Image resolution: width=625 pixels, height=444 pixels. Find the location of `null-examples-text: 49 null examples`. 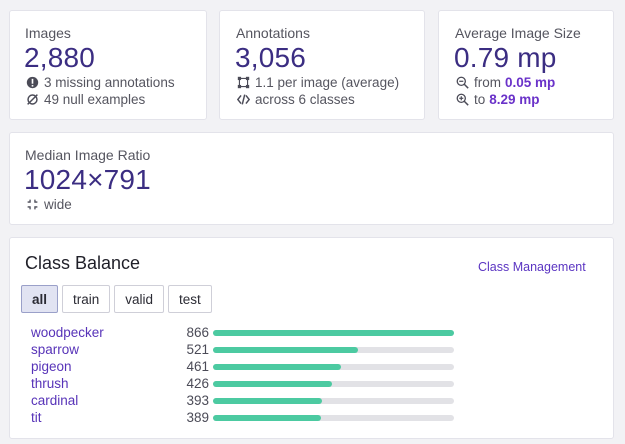

null-examples-text: 49 null examples is located at coordinates (95, 99).